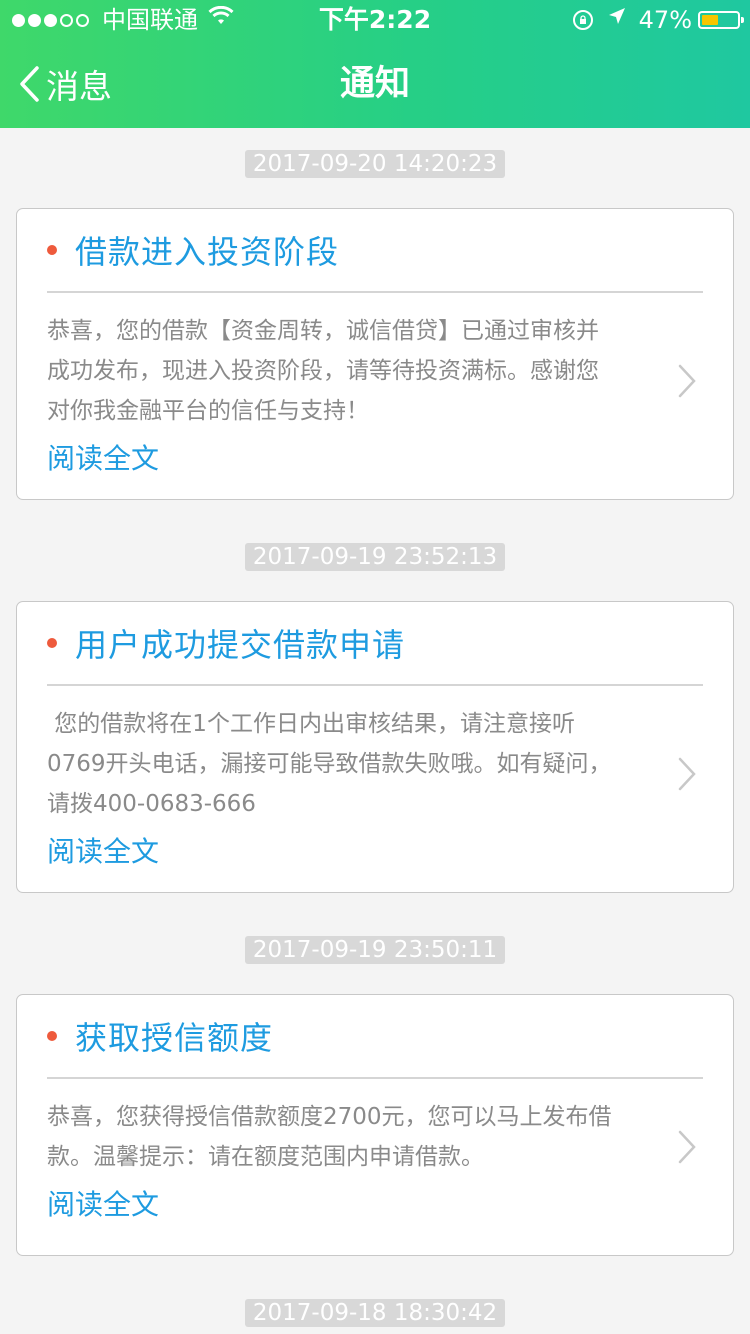  I want to click on status-right: 47%, so click(658, 20).